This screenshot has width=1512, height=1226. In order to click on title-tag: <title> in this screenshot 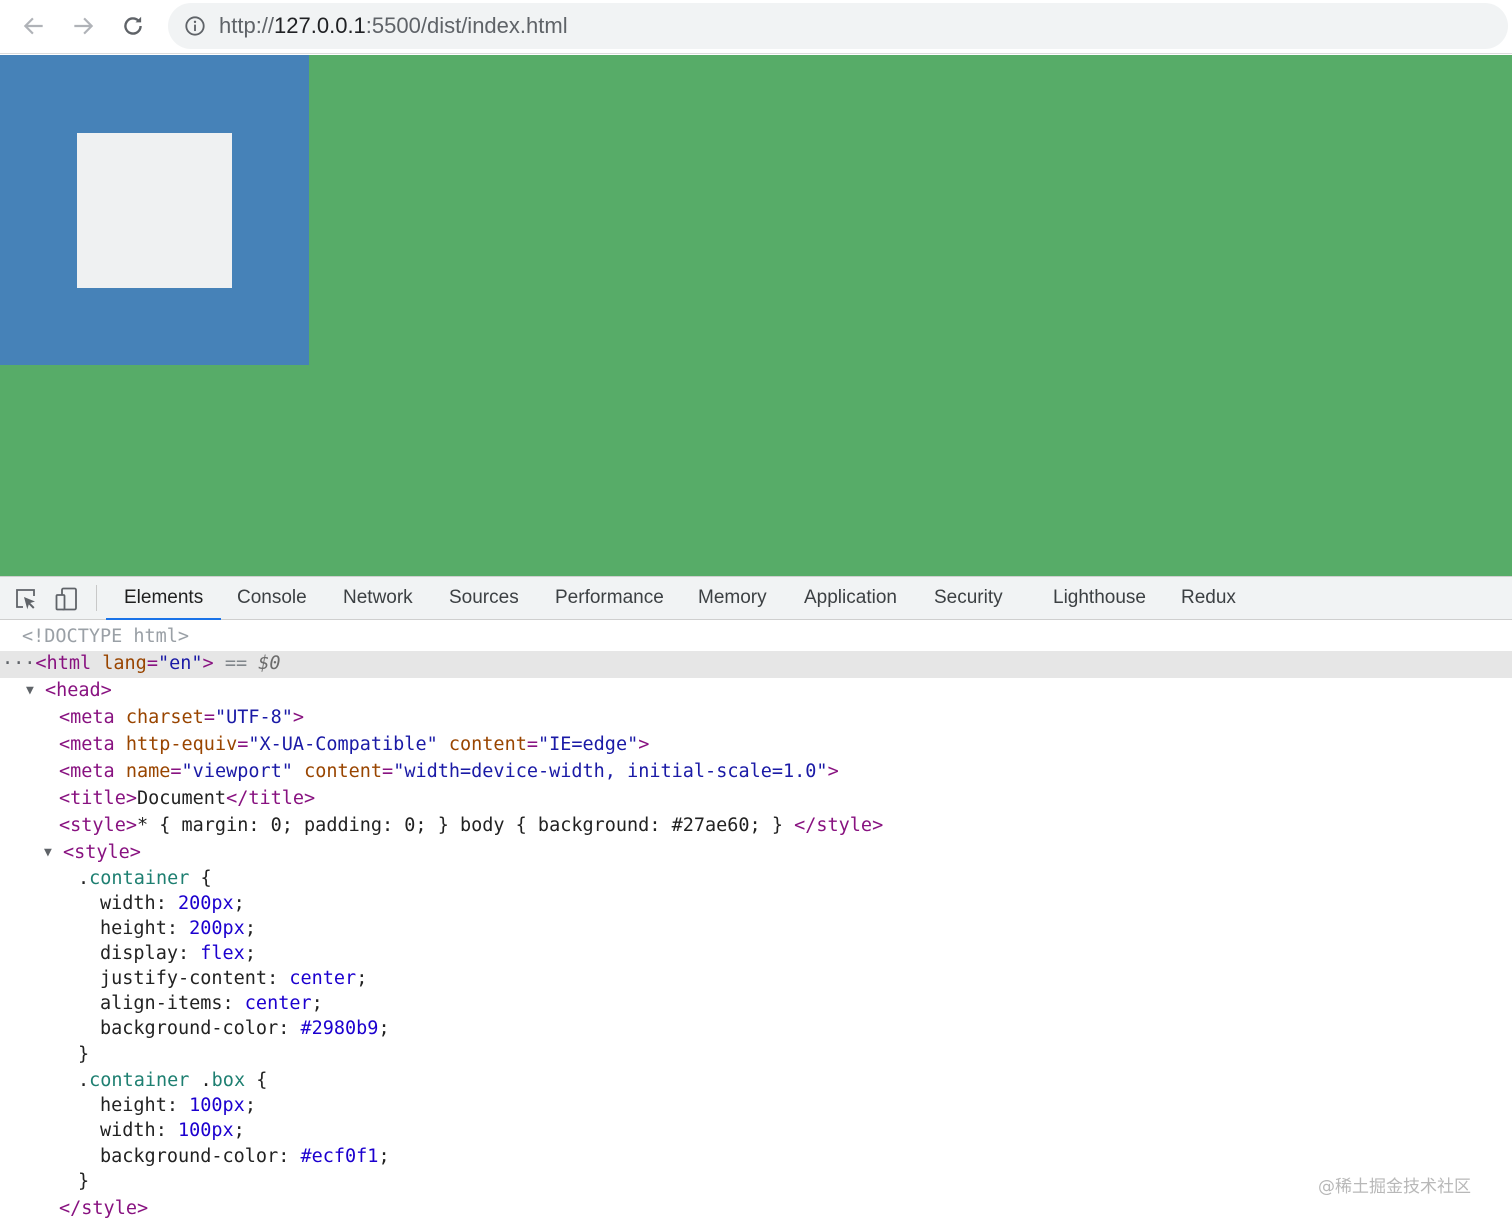, I will do `click(98, 798)`.